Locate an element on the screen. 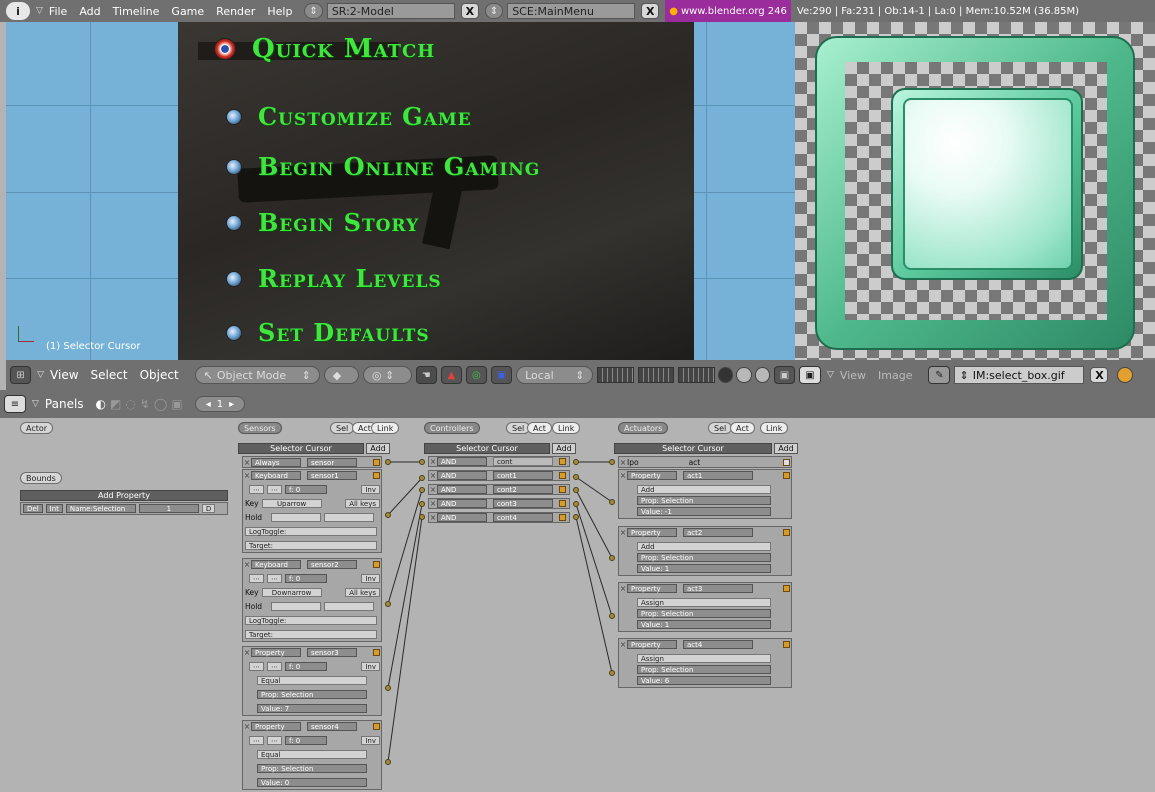 The height and width of the screenshot is (792, 1155). scene-context-icon: ◯ is located at coordinates (160, 404).